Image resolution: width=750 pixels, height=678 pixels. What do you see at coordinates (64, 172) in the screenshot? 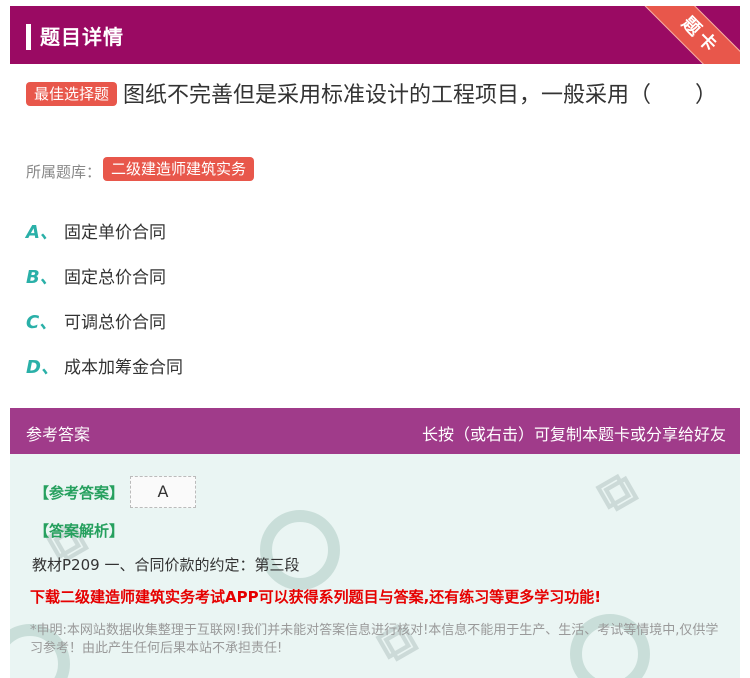
I see `source-label: 所属题库：` at bounding box center [64, 172].